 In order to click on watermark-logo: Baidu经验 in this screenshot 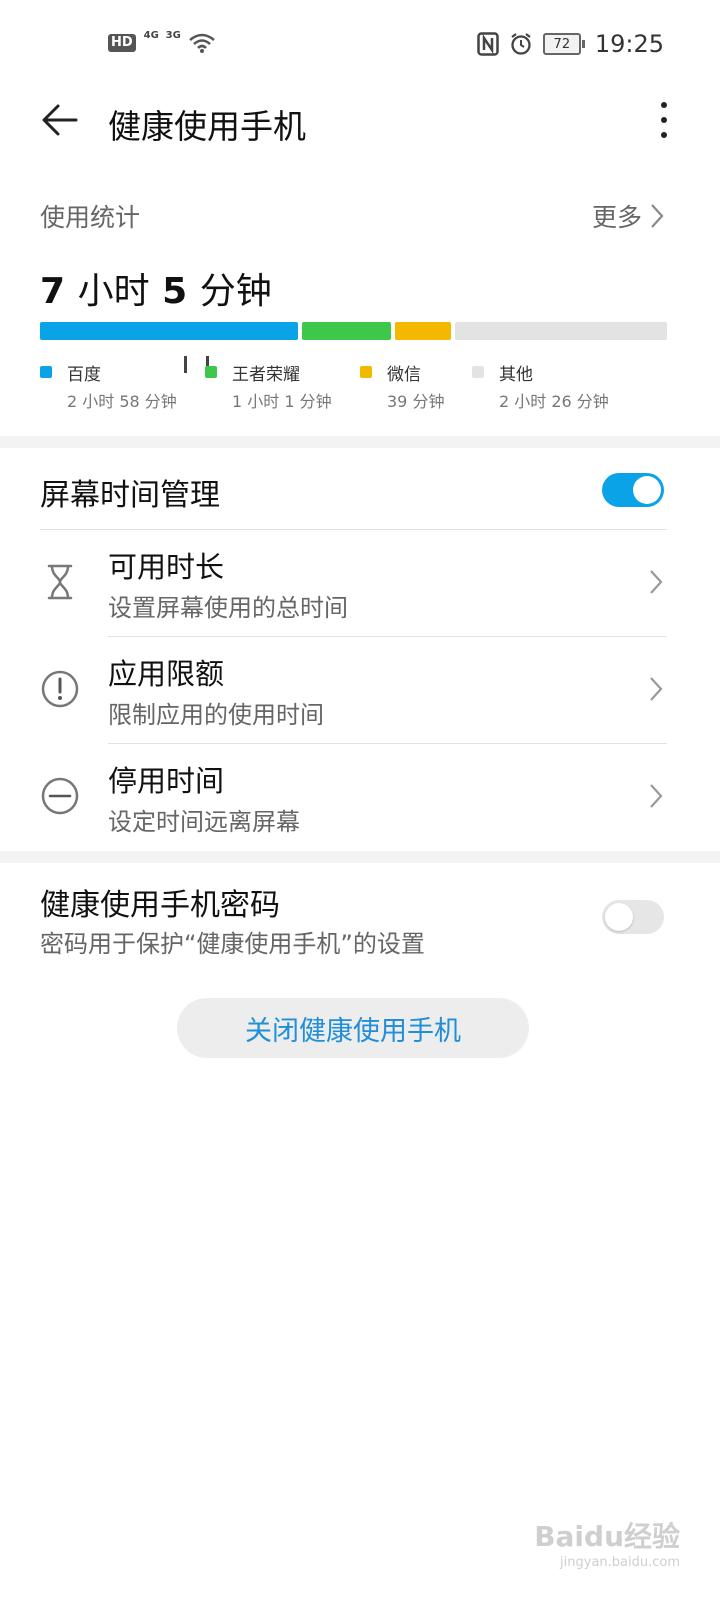, I will do `click(607, 1536)`.